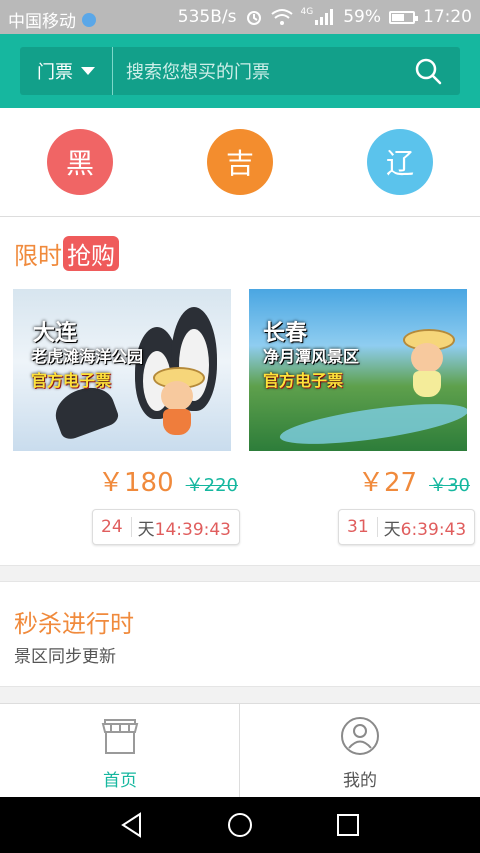  I want to click on attraction-name: 老虎滩海洋公园, so click(87, 356).